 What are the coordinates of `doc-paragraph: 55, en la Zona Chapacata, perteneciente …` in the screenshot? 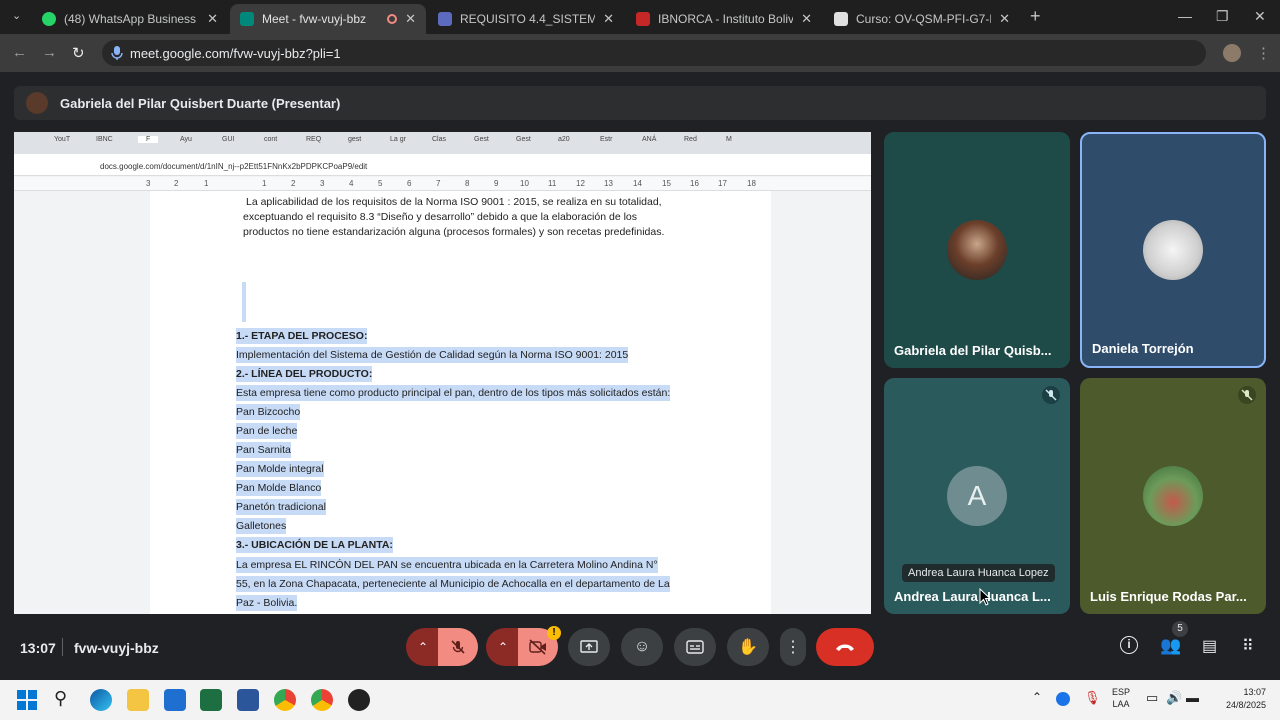 It's located at (453, 584).